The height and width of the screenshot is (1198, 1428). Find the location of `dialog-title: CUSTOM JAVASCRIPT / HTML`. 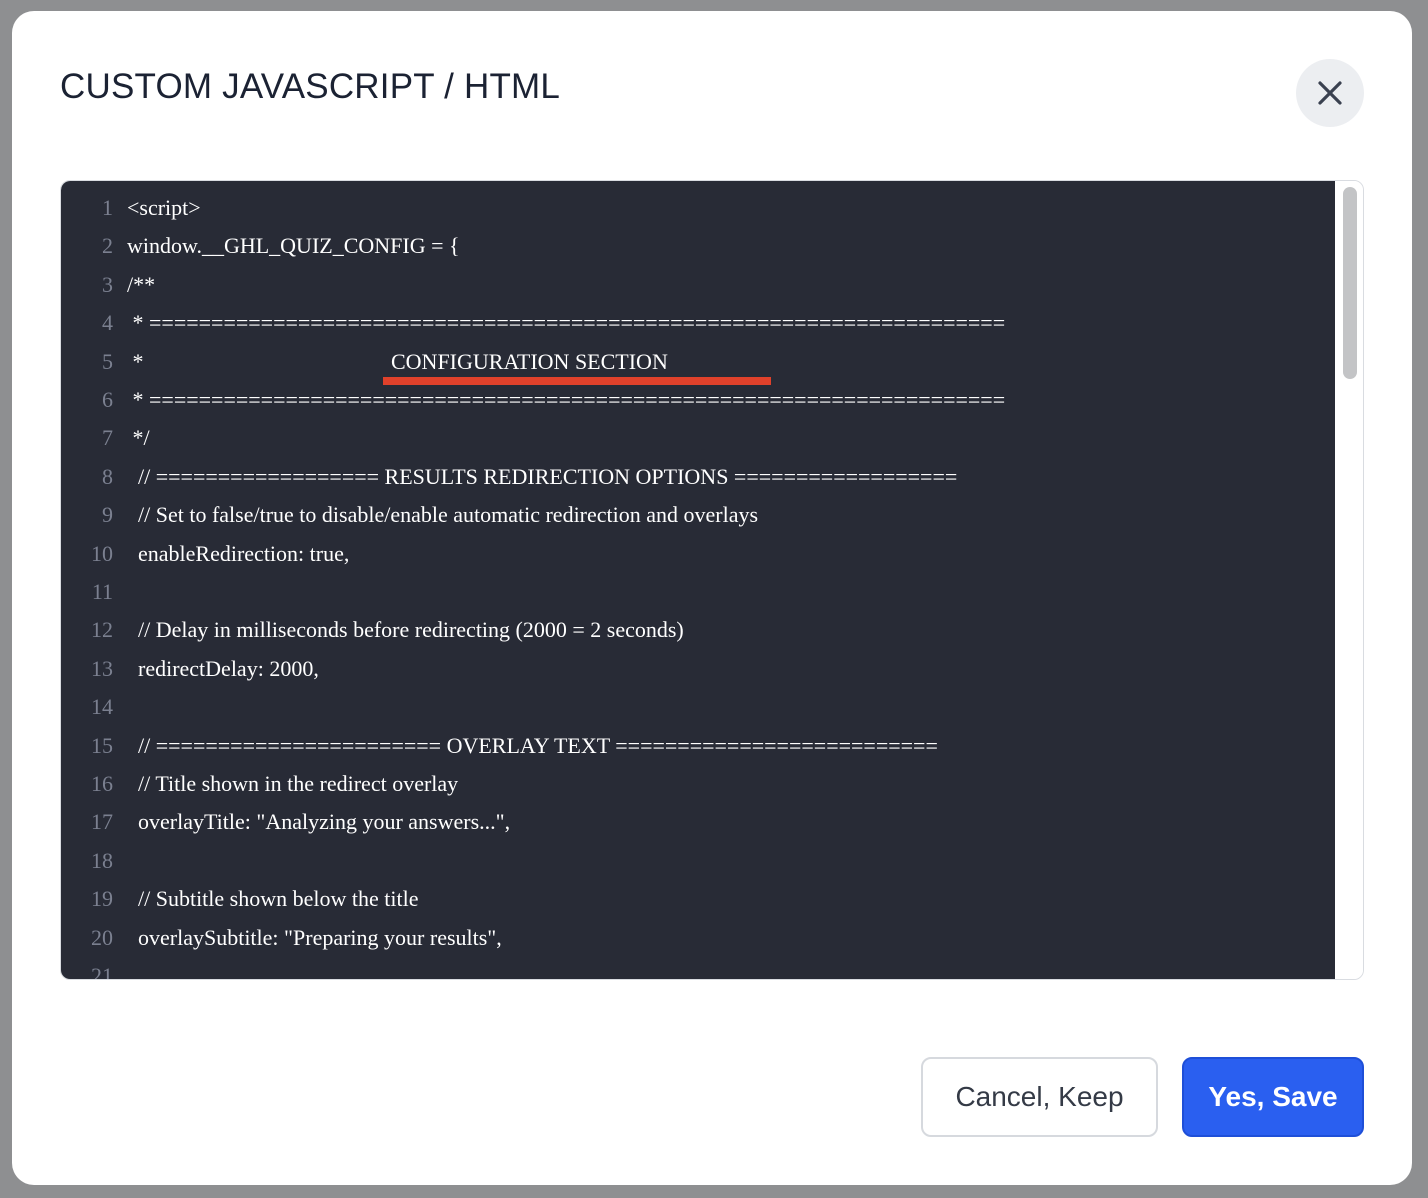

dialog-title: CUSTOM JAVASCRIPT / HTML is located at coordinates (310, 86).